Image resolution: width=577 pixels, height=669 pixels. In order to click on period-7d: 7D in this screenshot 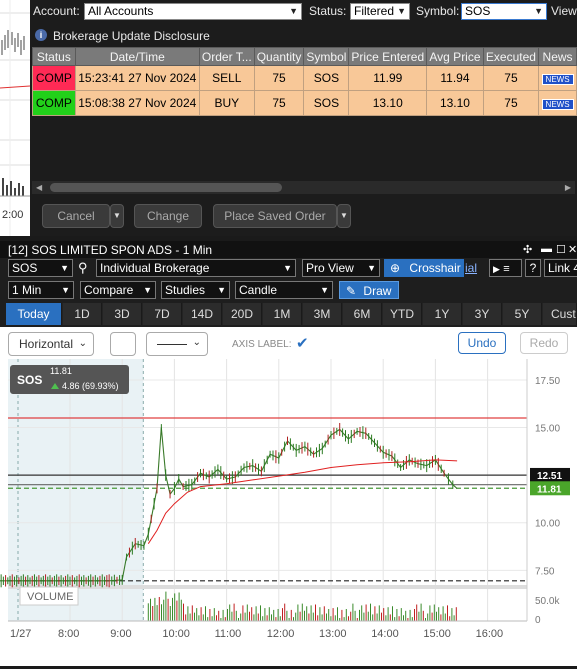, I will do `click(162, 314)`.